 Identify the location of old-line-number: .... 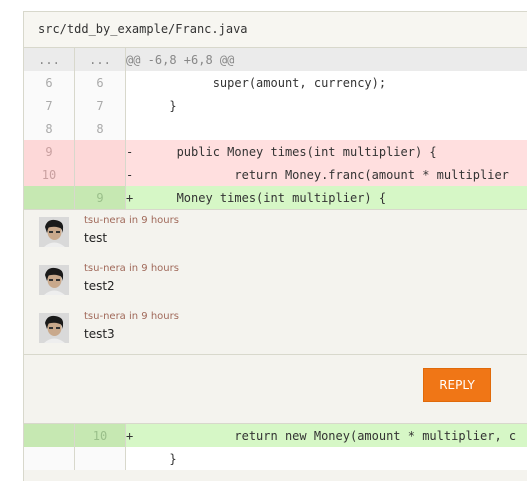
(49, 59).